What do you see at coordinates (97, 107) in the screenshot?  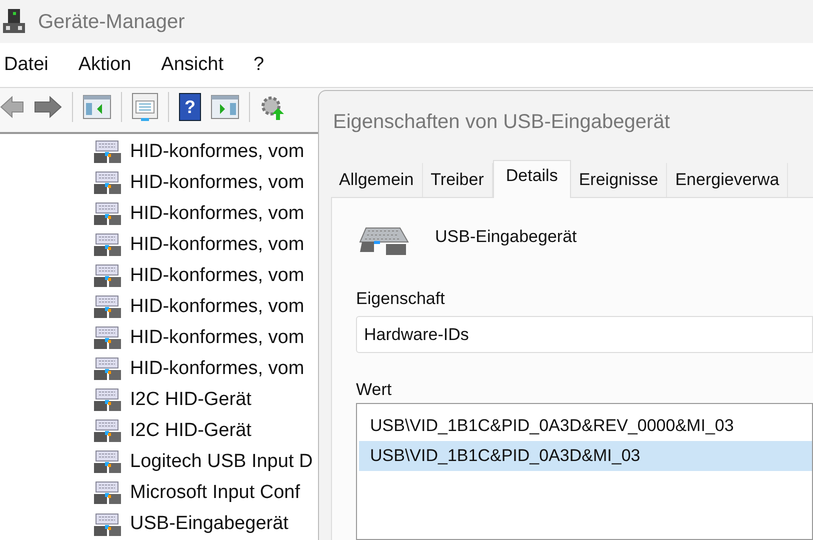 I see `pane-left-icon` at bounding box center [97, 107].